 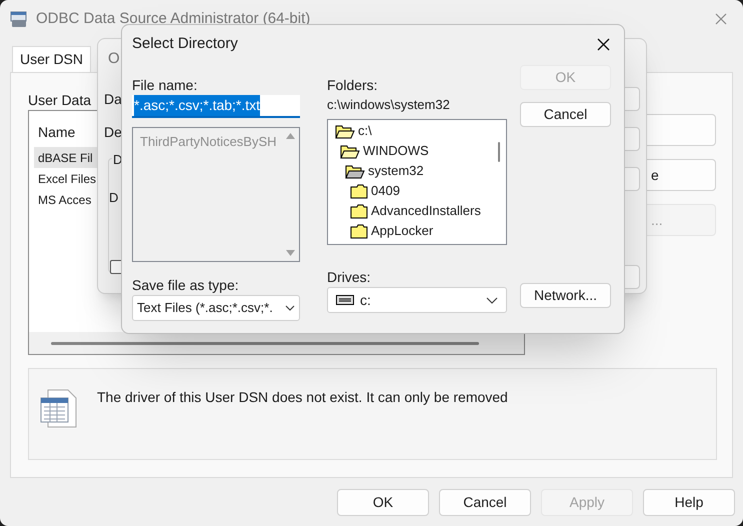 What do you see at coordinates (276, 343) in the screenshot?
I see `horizontal-scrollbar` at bounding box center [276, 343].